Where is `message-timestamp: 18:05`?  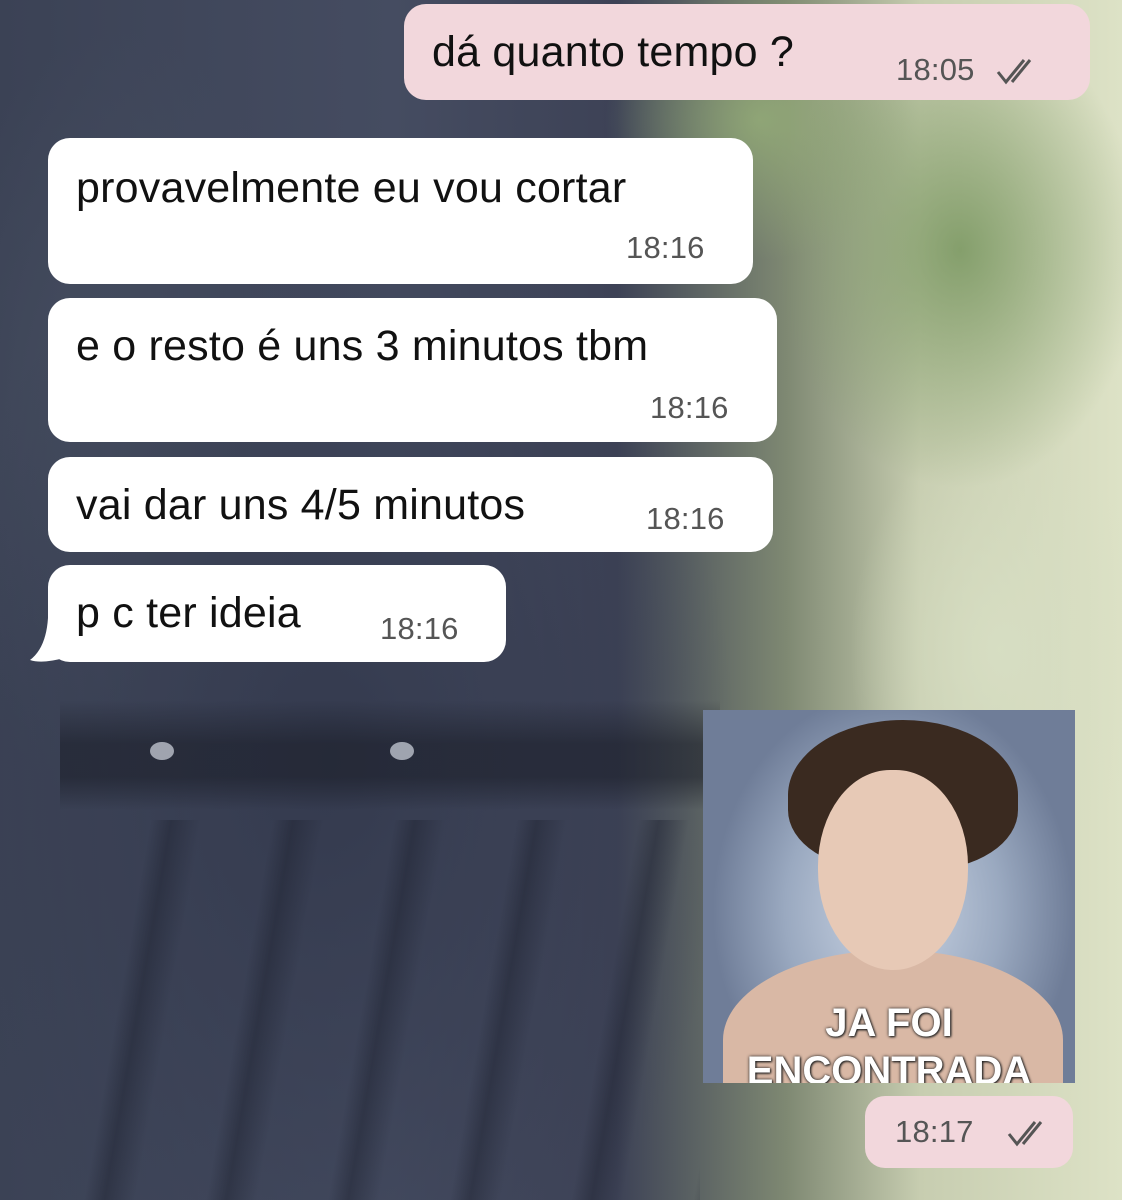
message-timestamp: 18:05 is located at coordinates (935, 69).